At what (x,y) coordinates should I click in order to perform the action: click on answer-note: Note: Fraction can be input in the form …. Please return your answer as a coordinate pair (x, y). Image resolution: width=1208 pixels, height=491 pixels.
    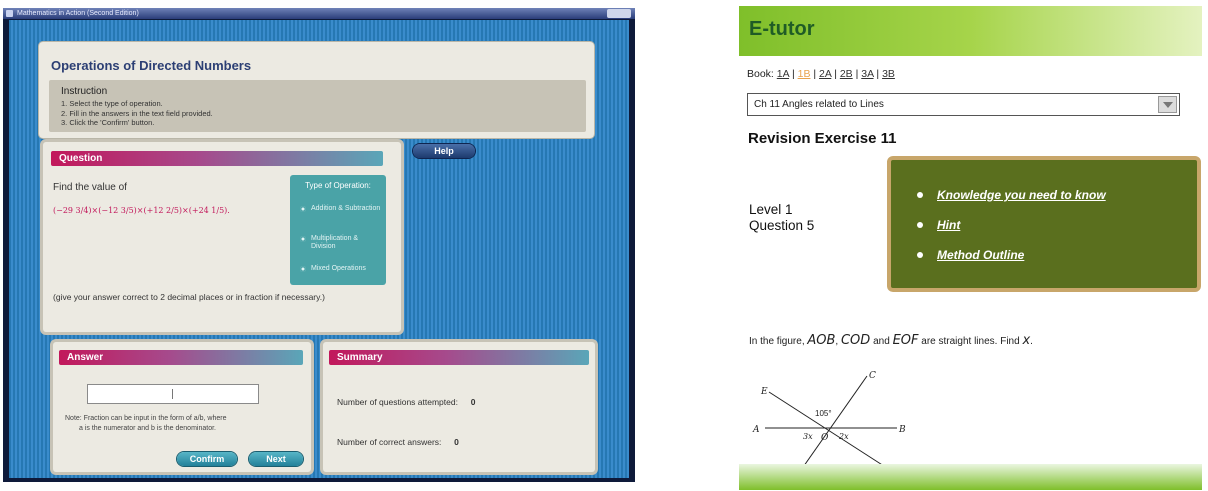
    Looking at the image, I should click on (146, 418).